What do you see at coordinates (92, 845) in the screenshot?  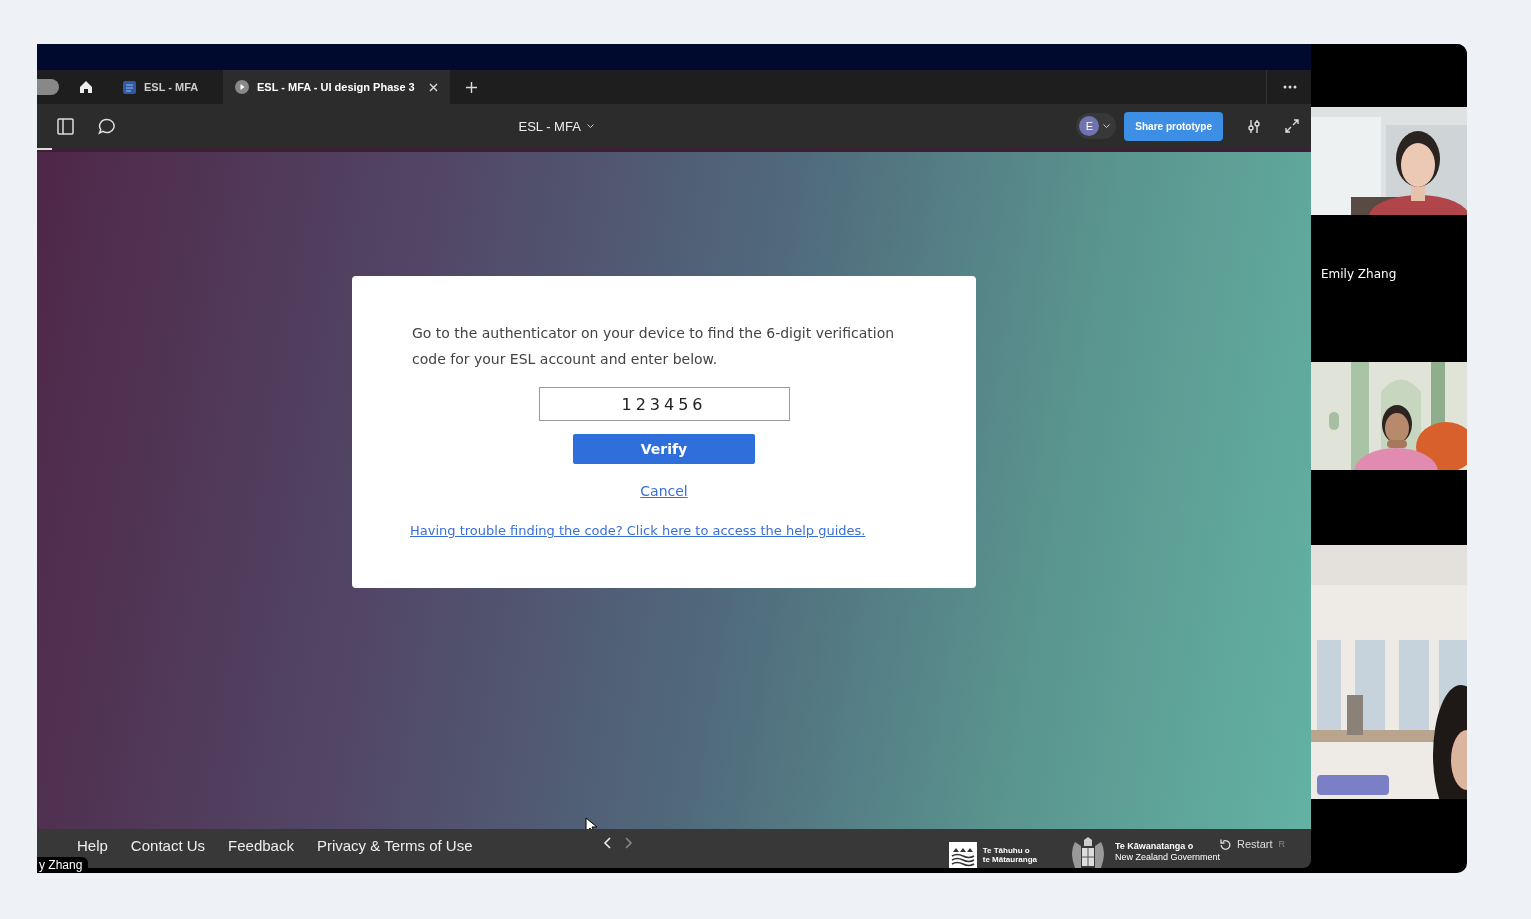 I see `footer-link: Help` at bounding box center [92, 845].